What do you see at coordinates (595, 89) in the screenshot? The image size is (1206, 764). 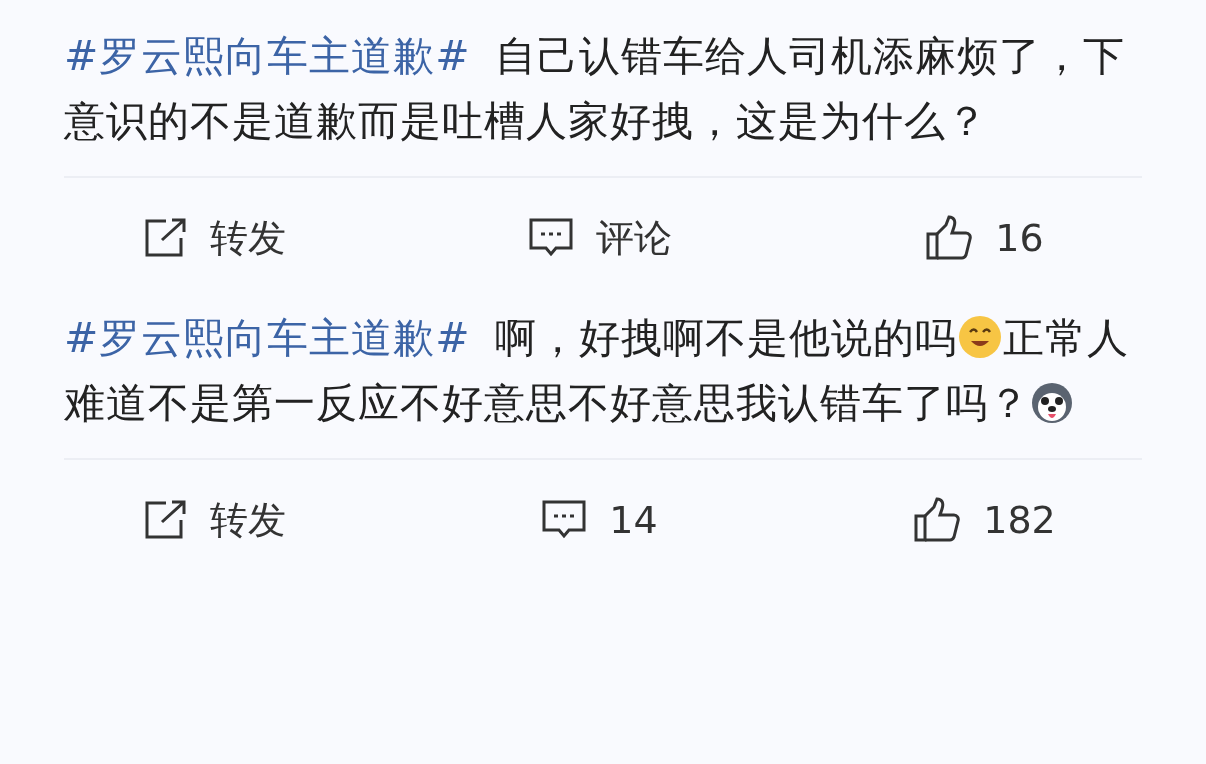 I see `post-text: #罗云熙向车主道歉# 自己认错车给人司机添麻烦了，下意识的不是道歉而是吐槽人家好拽，这是为什么？` at bounding box center [595, 89].